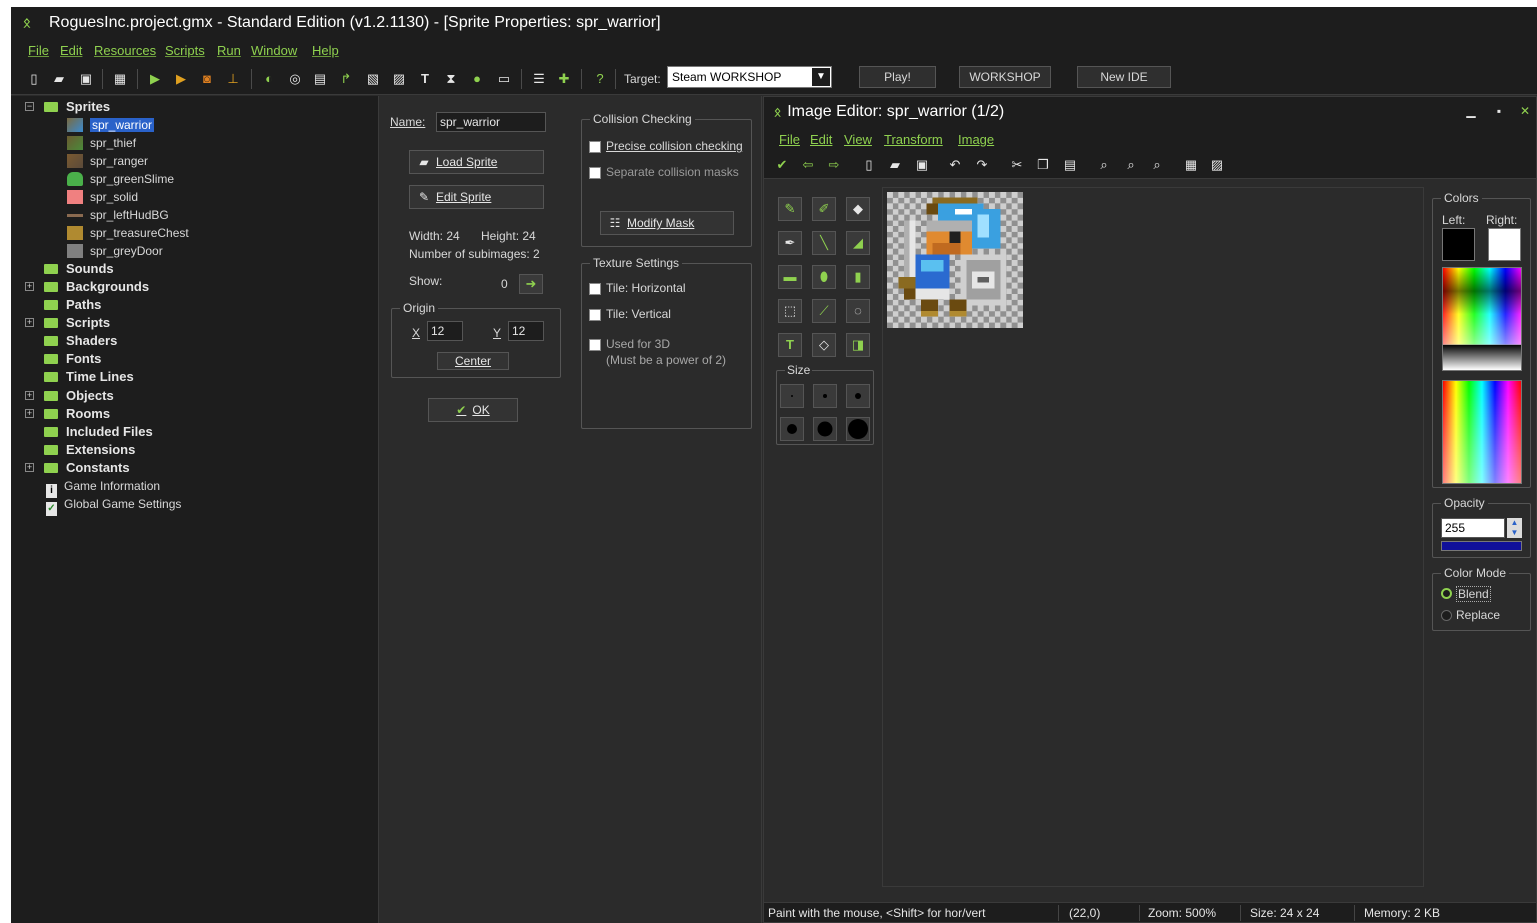 The width and height of the screenshot is (1537, 923). What do you see at coordinates (79, 269) in the screenshot?
I see `tree-folder-sounds: Sounds` at bounding box center [79, 269].